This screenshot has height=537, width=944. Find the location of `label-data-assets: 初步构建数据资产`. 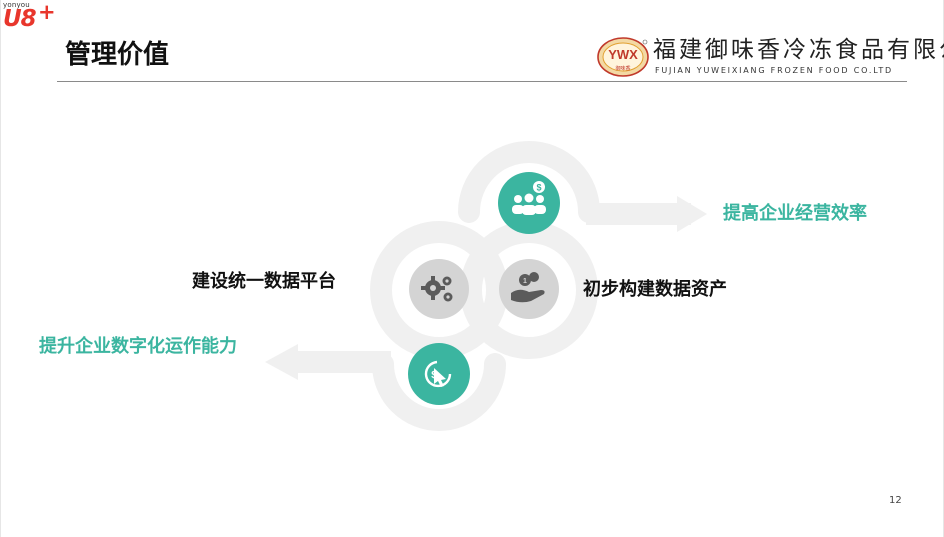

label-data-assets: 初步构建数据资产 is located at coordinates (655, 289).